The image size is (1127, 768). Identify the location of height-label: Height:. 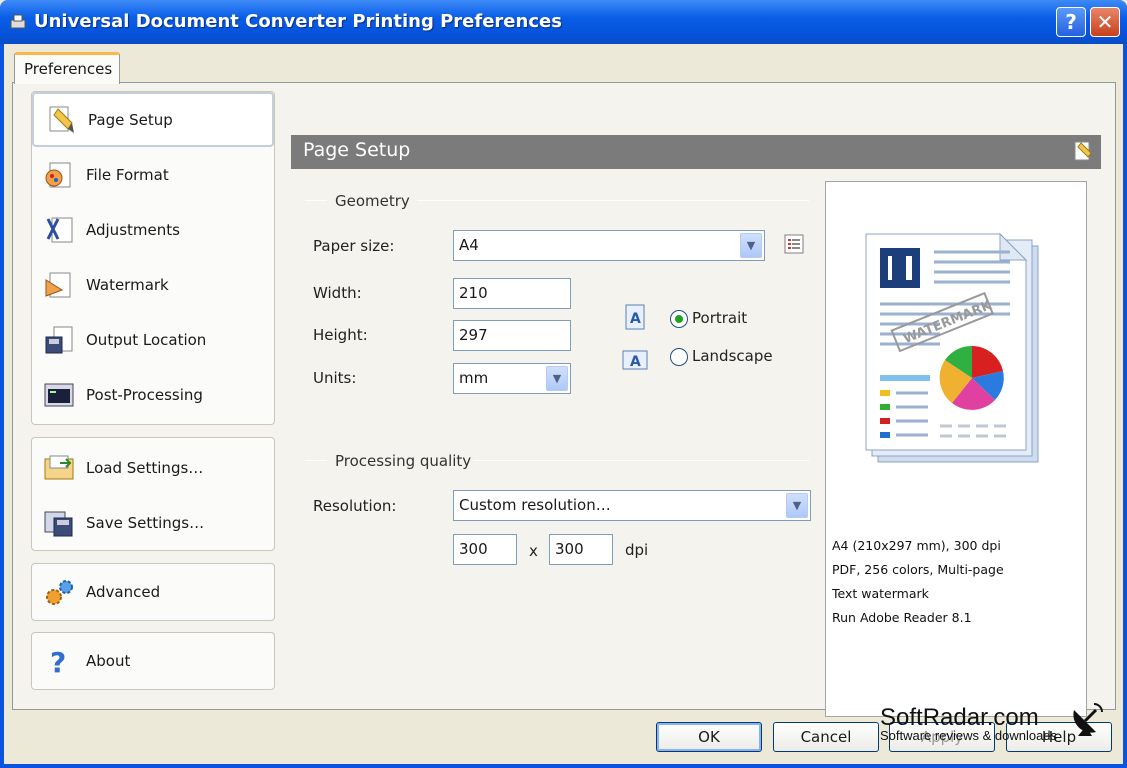
(340, 335).